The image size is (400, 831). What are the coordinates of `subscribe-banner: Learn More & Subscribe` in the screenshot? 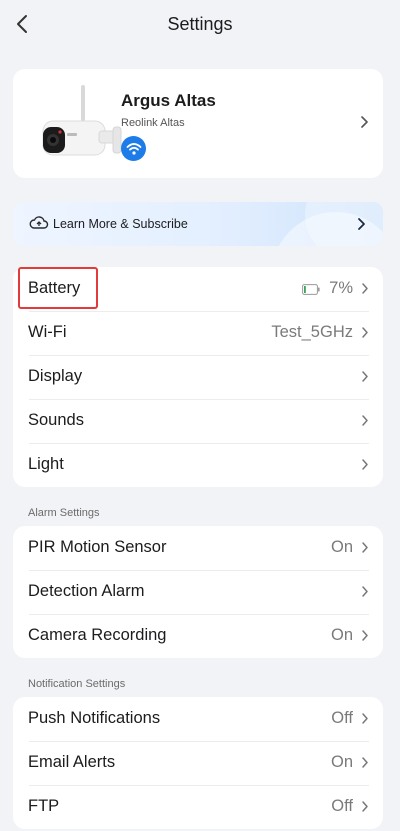 It's located at (198, 224).